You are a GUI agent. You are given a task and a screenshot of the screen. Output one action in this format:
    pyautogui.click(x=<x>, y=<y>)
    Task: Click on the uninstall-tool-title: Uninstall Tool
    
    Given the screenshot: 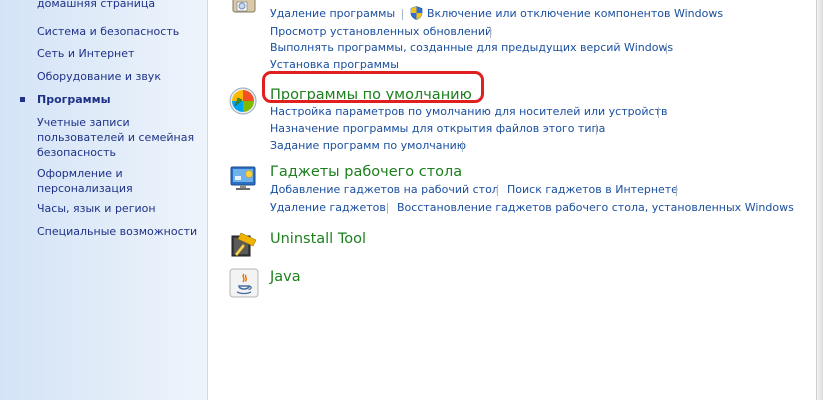 What is the action you would take?
    pyautogui.click(x=318, y=239)
    